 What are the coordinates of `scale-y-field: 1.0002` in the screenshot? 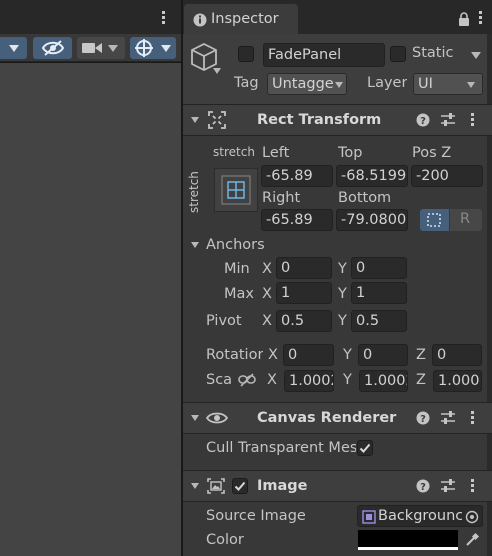 It's located at (383, 381).